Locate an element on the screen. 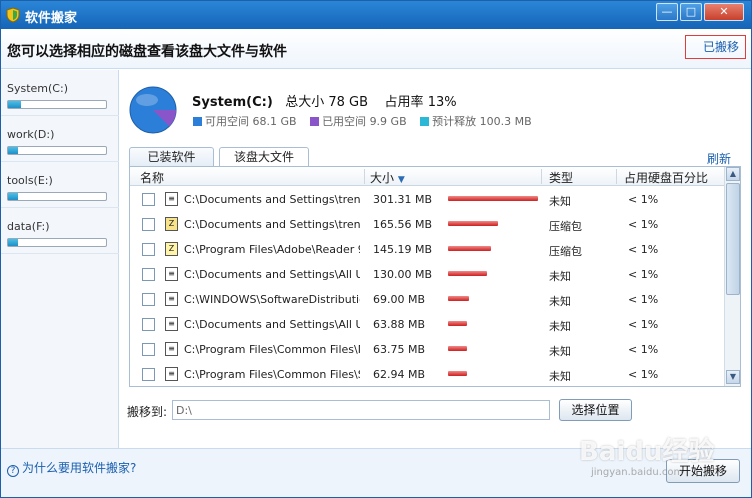 The width and height of the screenshot is (752, 498). usage-label: 占用率 is located at coordinates (404, 102).